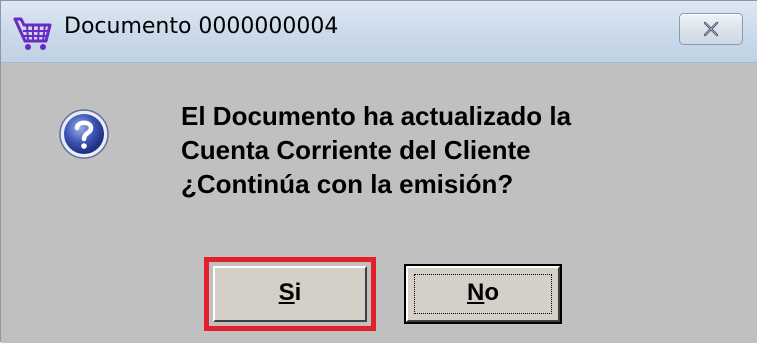  I want to click on close-button, so click(711, 29).